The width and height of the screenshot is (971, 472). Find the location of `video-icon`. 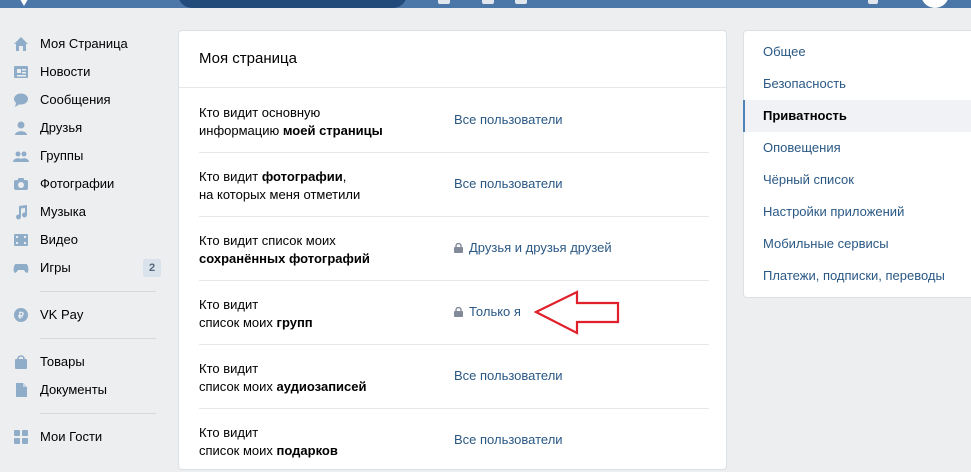

video-icon is located at coordinates (21, 240).